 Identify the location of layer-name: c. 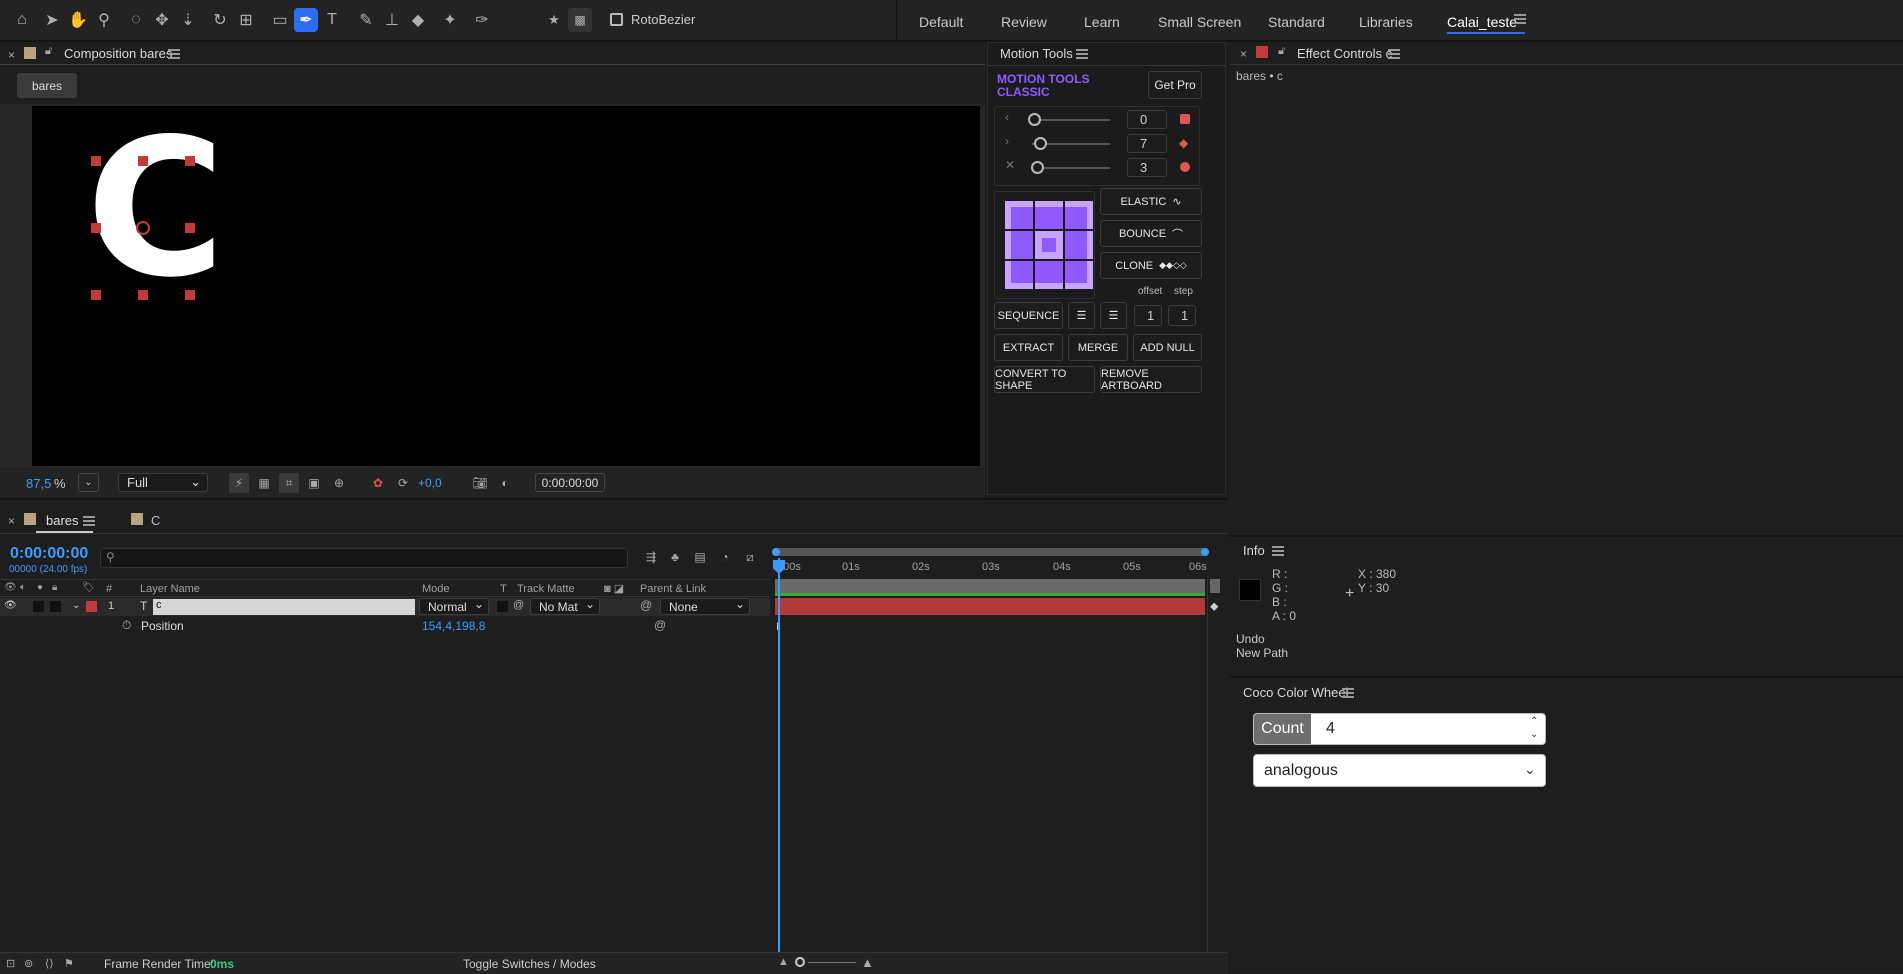
(284, 607).